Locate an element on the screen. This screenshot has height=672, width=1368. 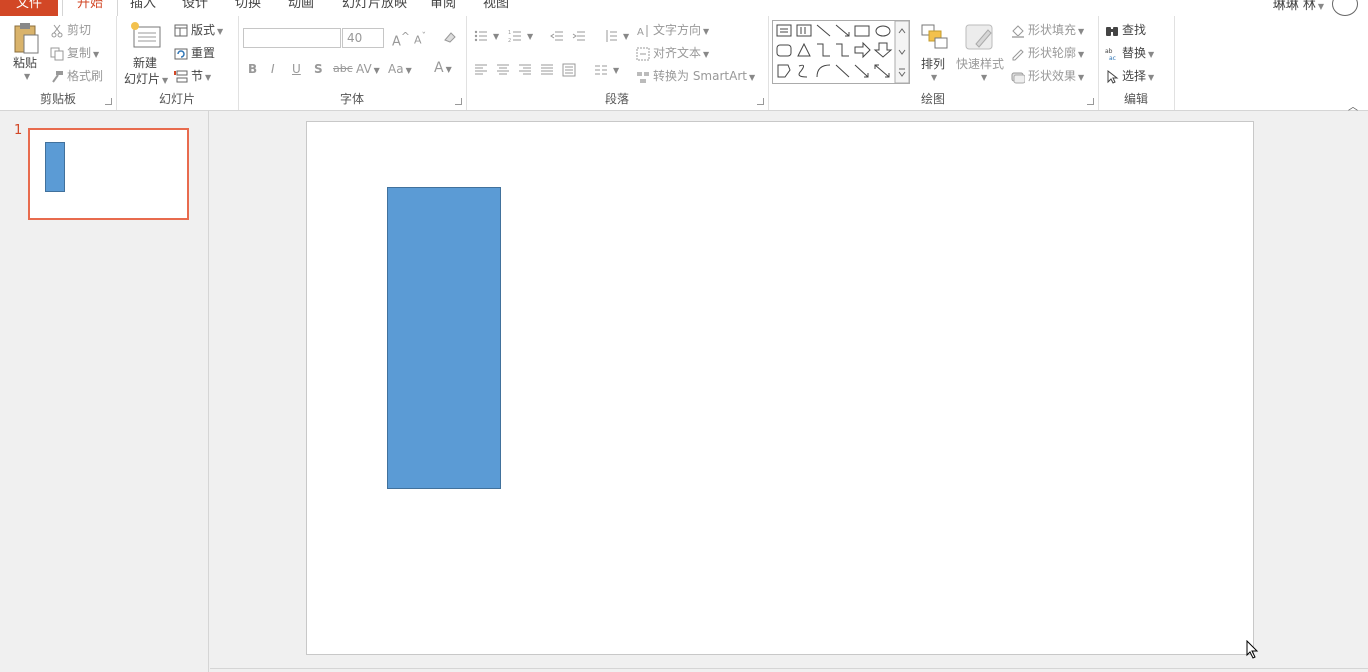
text-direction-icon: A is located at coordinates (642, 31).